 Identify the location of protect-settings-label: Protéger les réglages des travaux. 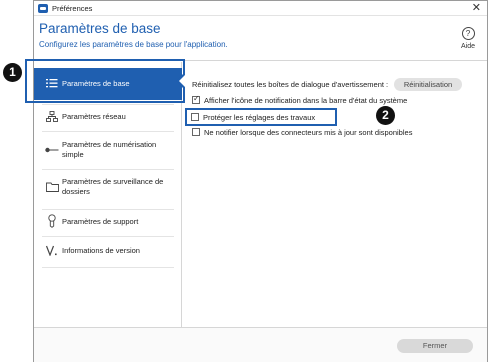
(259, 117).